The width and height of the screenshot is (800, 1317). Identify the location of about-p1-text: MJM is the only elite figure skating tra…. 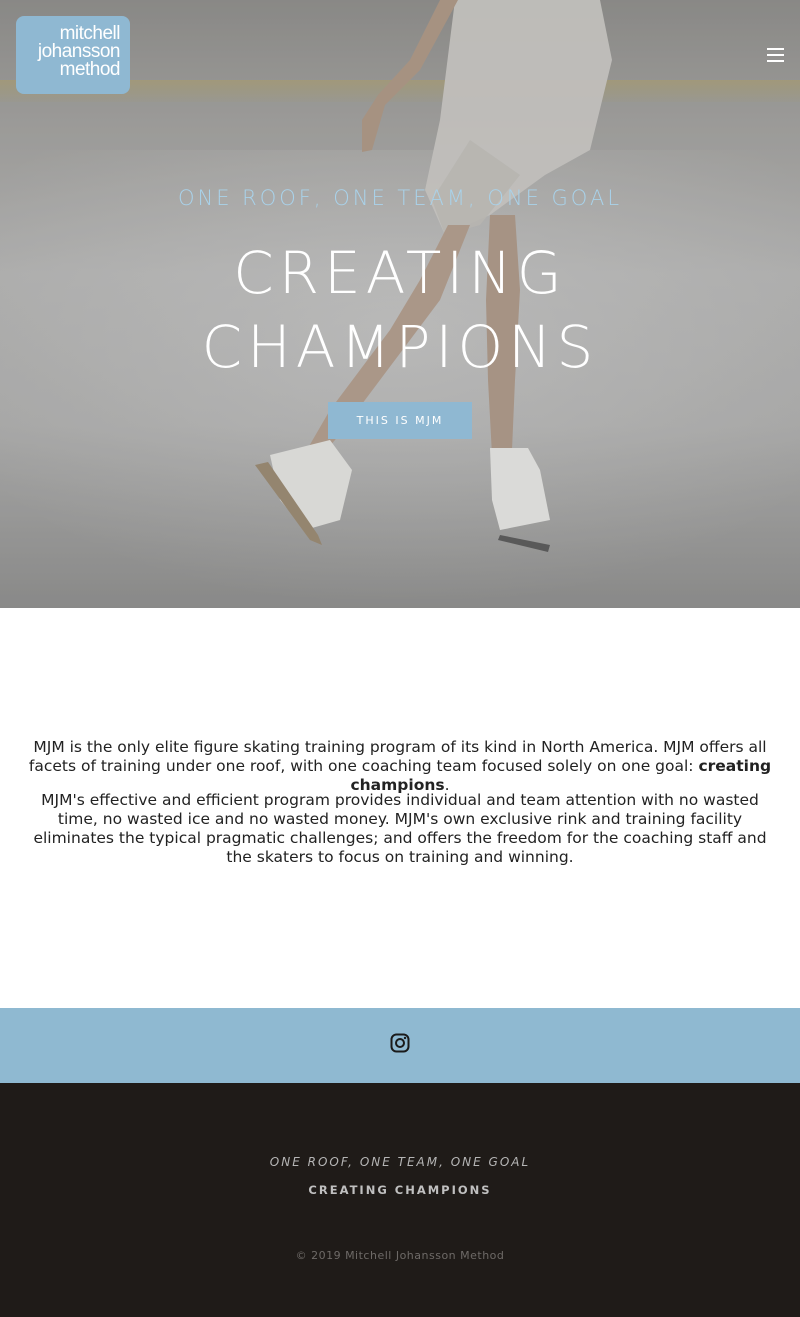
(397, 756).